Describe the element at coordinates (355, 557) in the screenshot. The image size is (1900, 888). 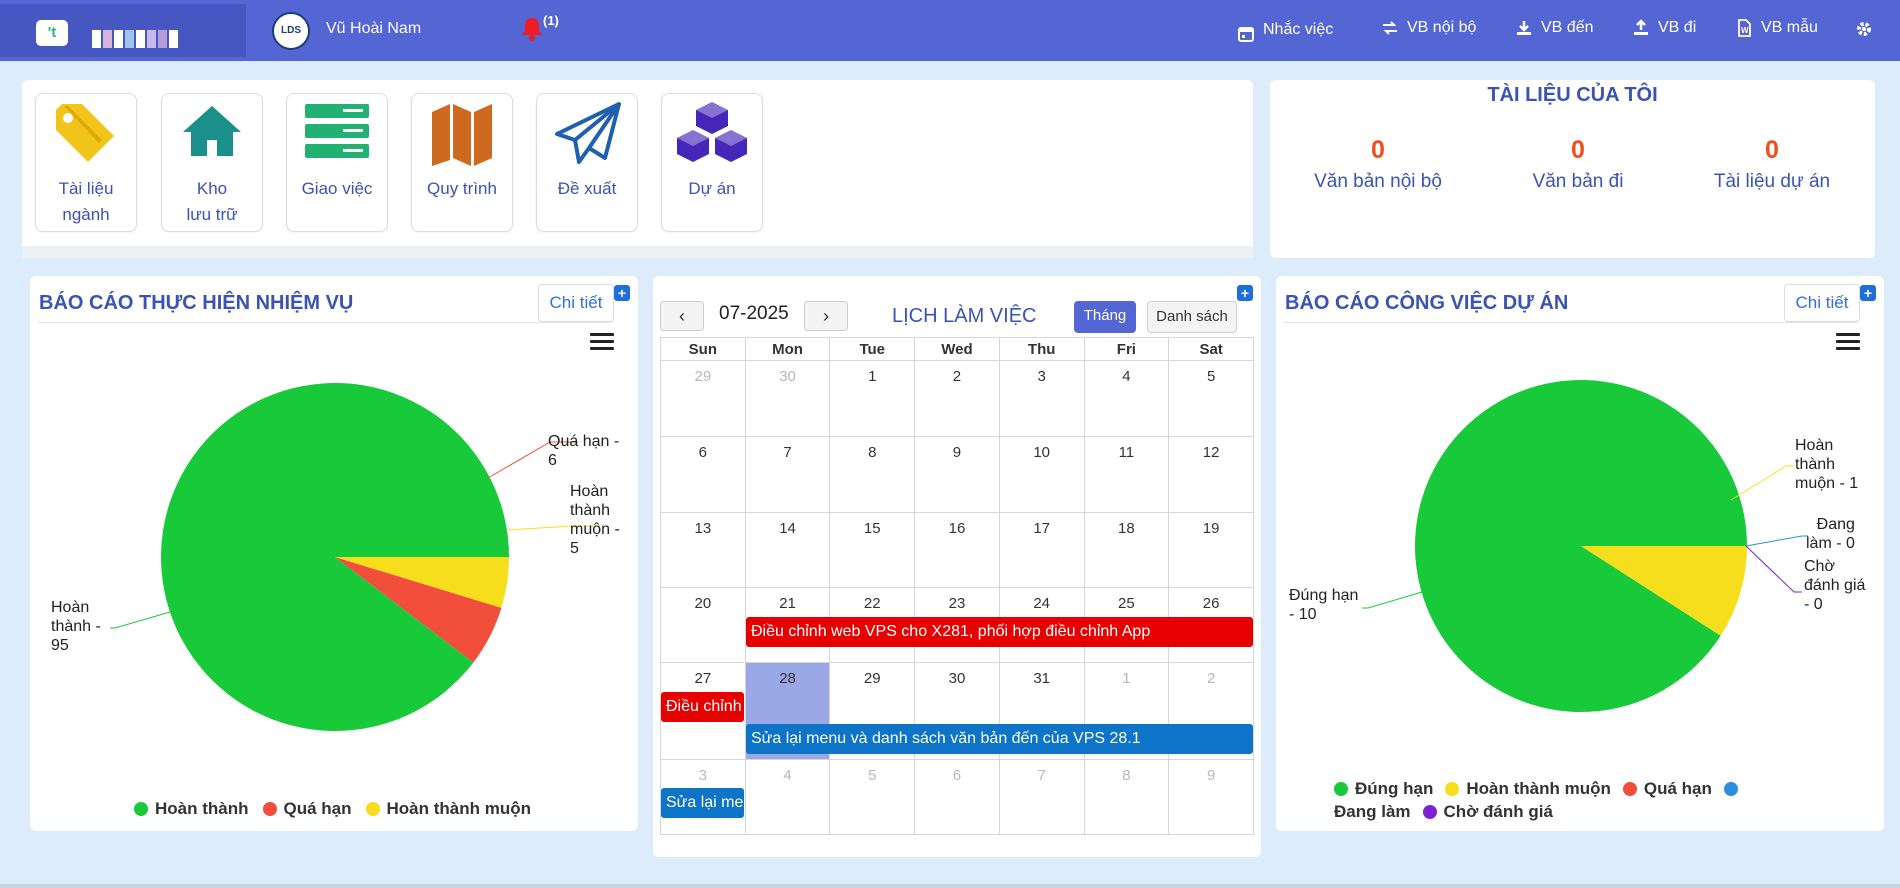
I see `task-report-pie-chart` at that location.